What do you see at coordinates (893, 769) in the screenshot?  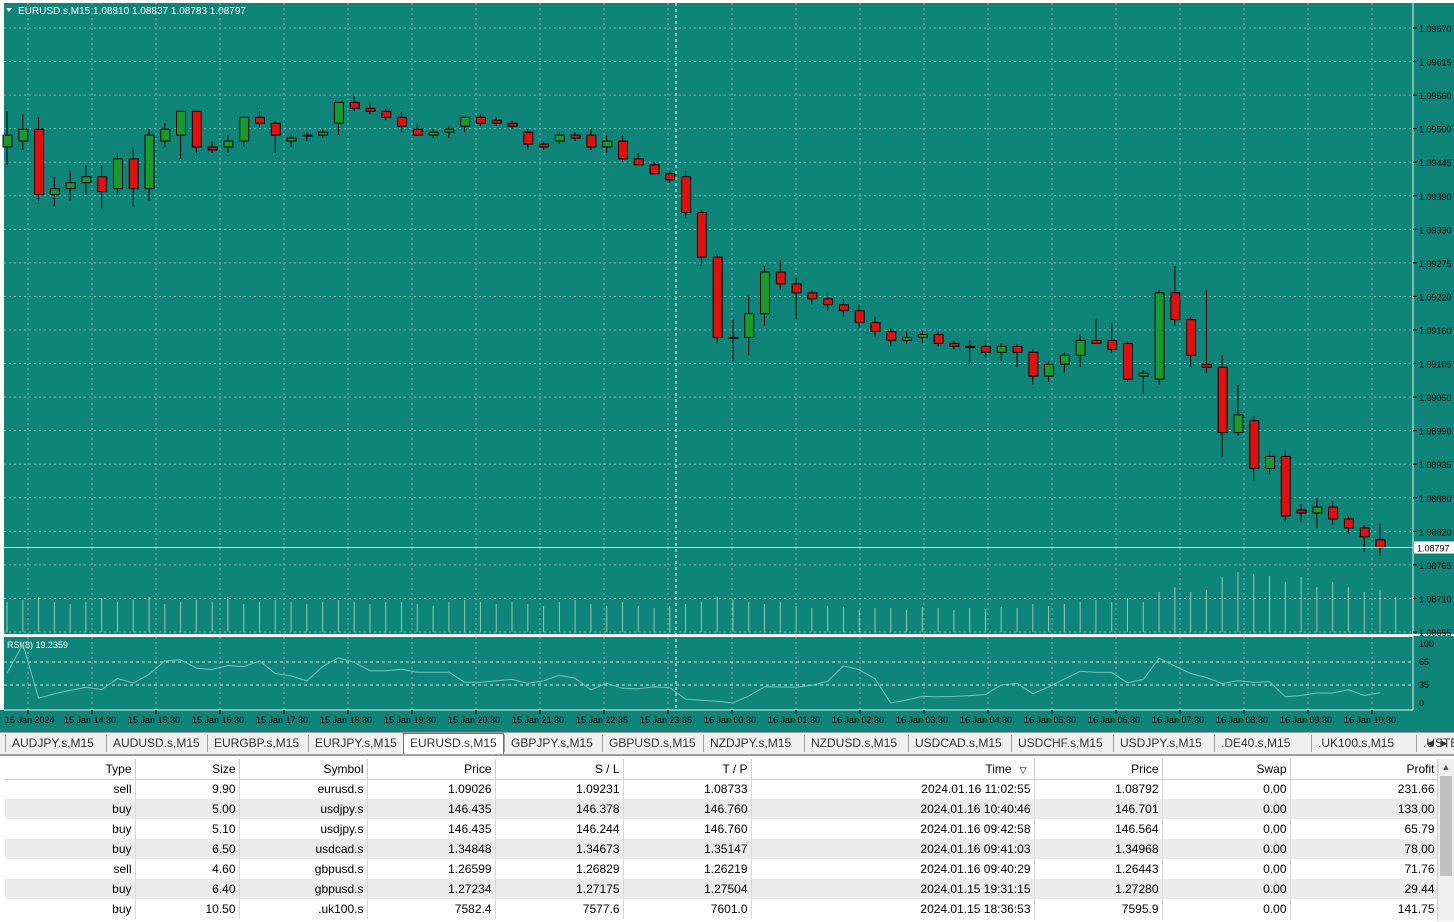 I see `column-header: Time ▽` at bounding box center [893, 769].